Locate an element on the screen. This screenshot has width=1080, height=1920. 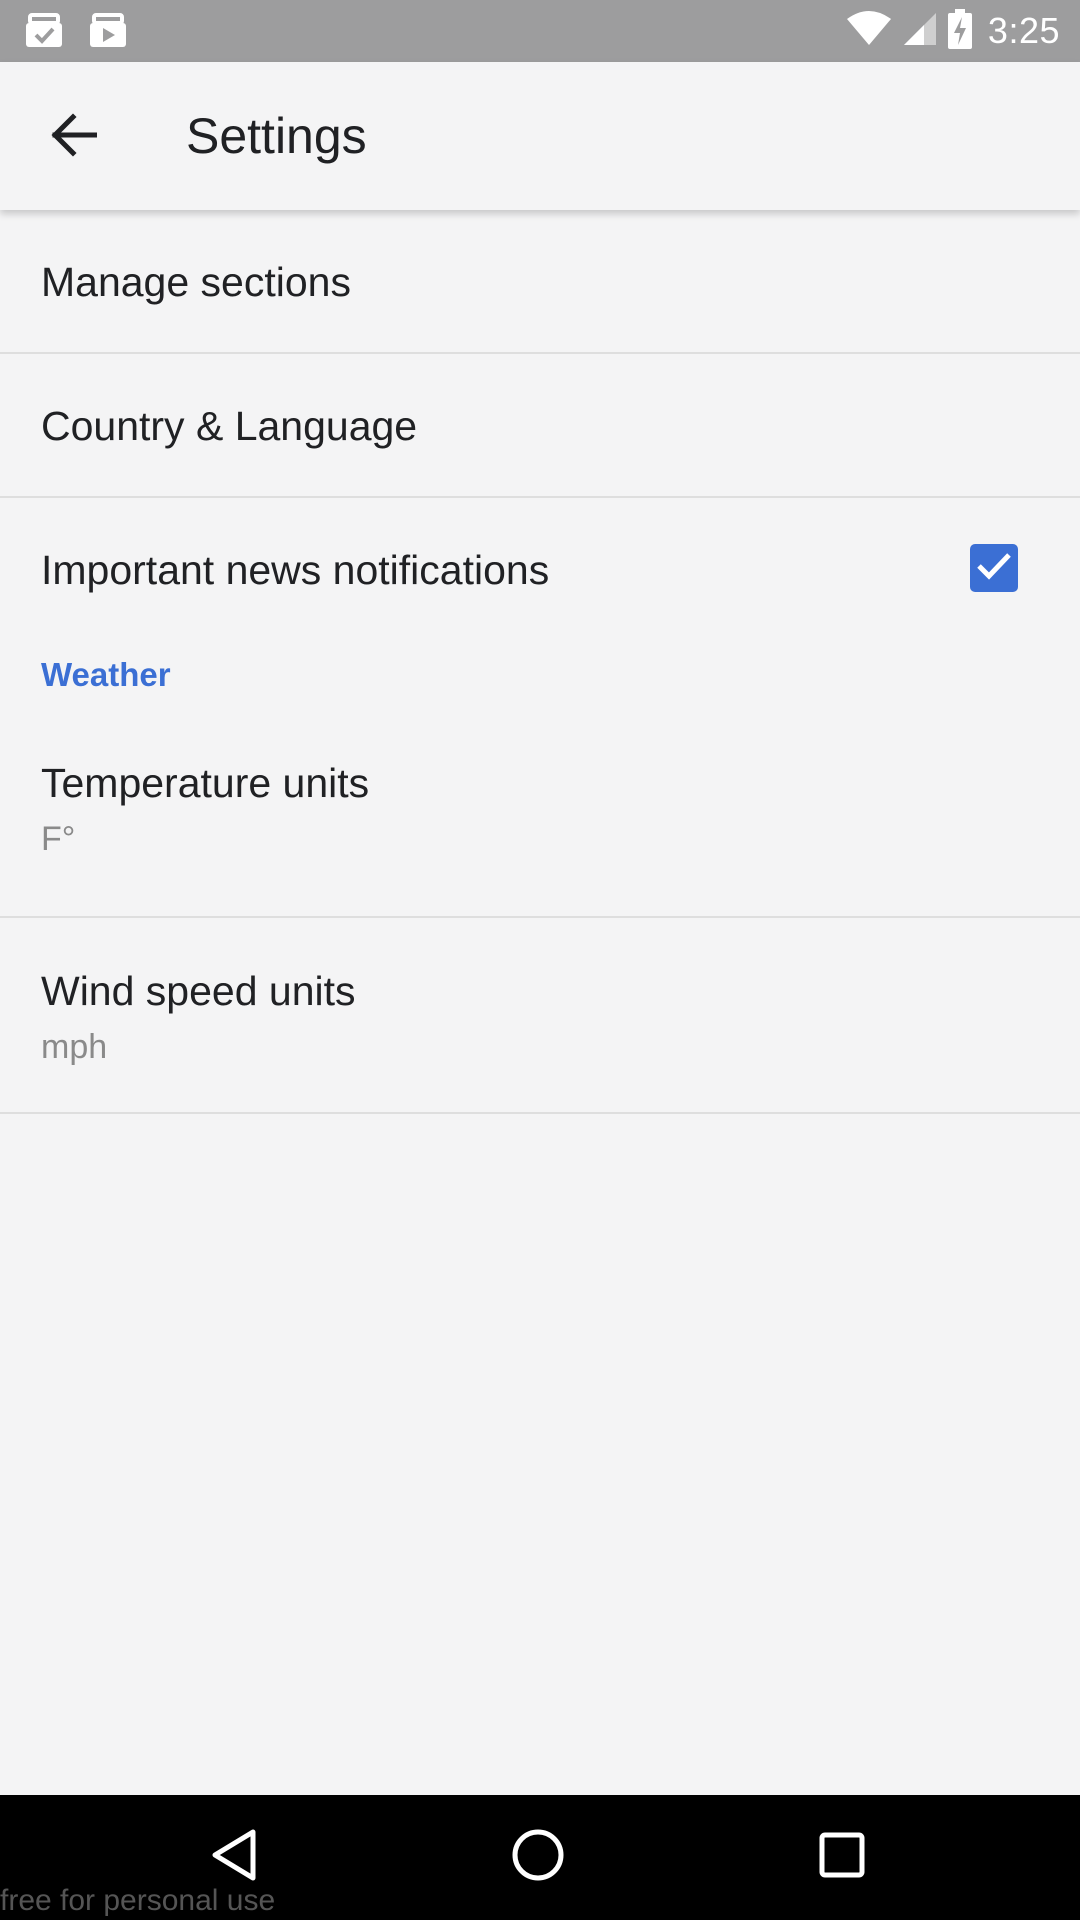
country-language-label: Country & Language is located at coordinates (229, 426).